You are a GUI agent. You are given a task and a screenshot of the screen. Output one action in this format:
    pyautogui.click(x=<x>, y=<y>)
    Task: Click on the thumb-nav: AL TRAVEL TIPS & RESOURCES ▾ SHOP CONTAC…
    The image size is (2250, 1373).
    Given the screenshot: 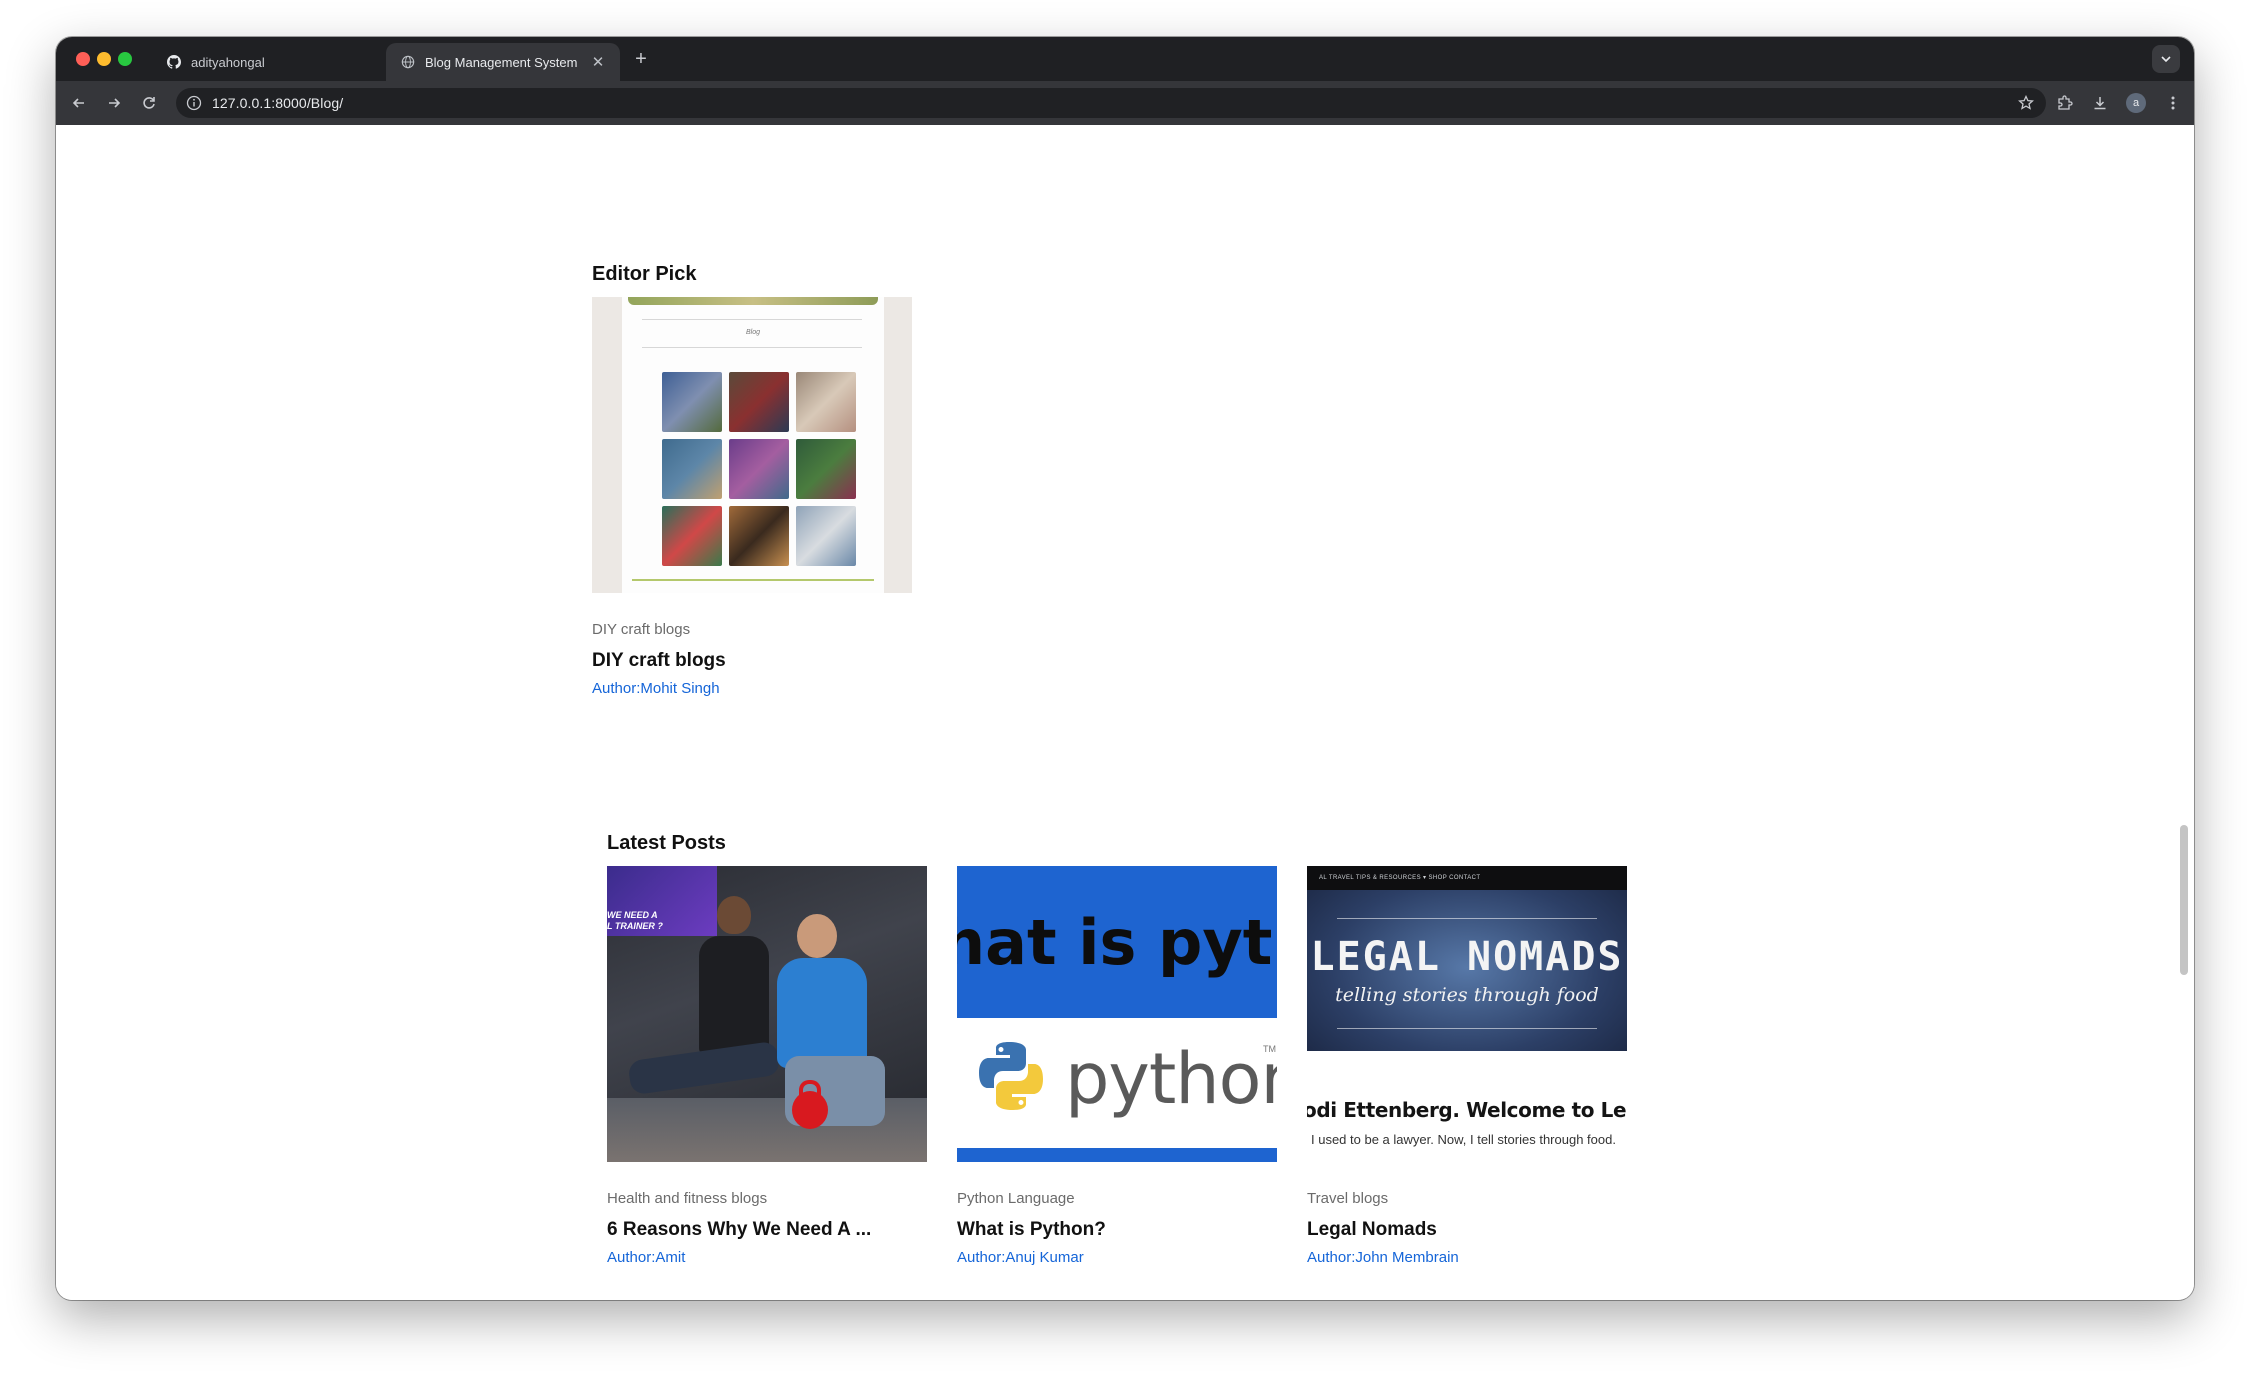 What is the action you would take?
    pyautogui.click(x=1467, y=878)
    